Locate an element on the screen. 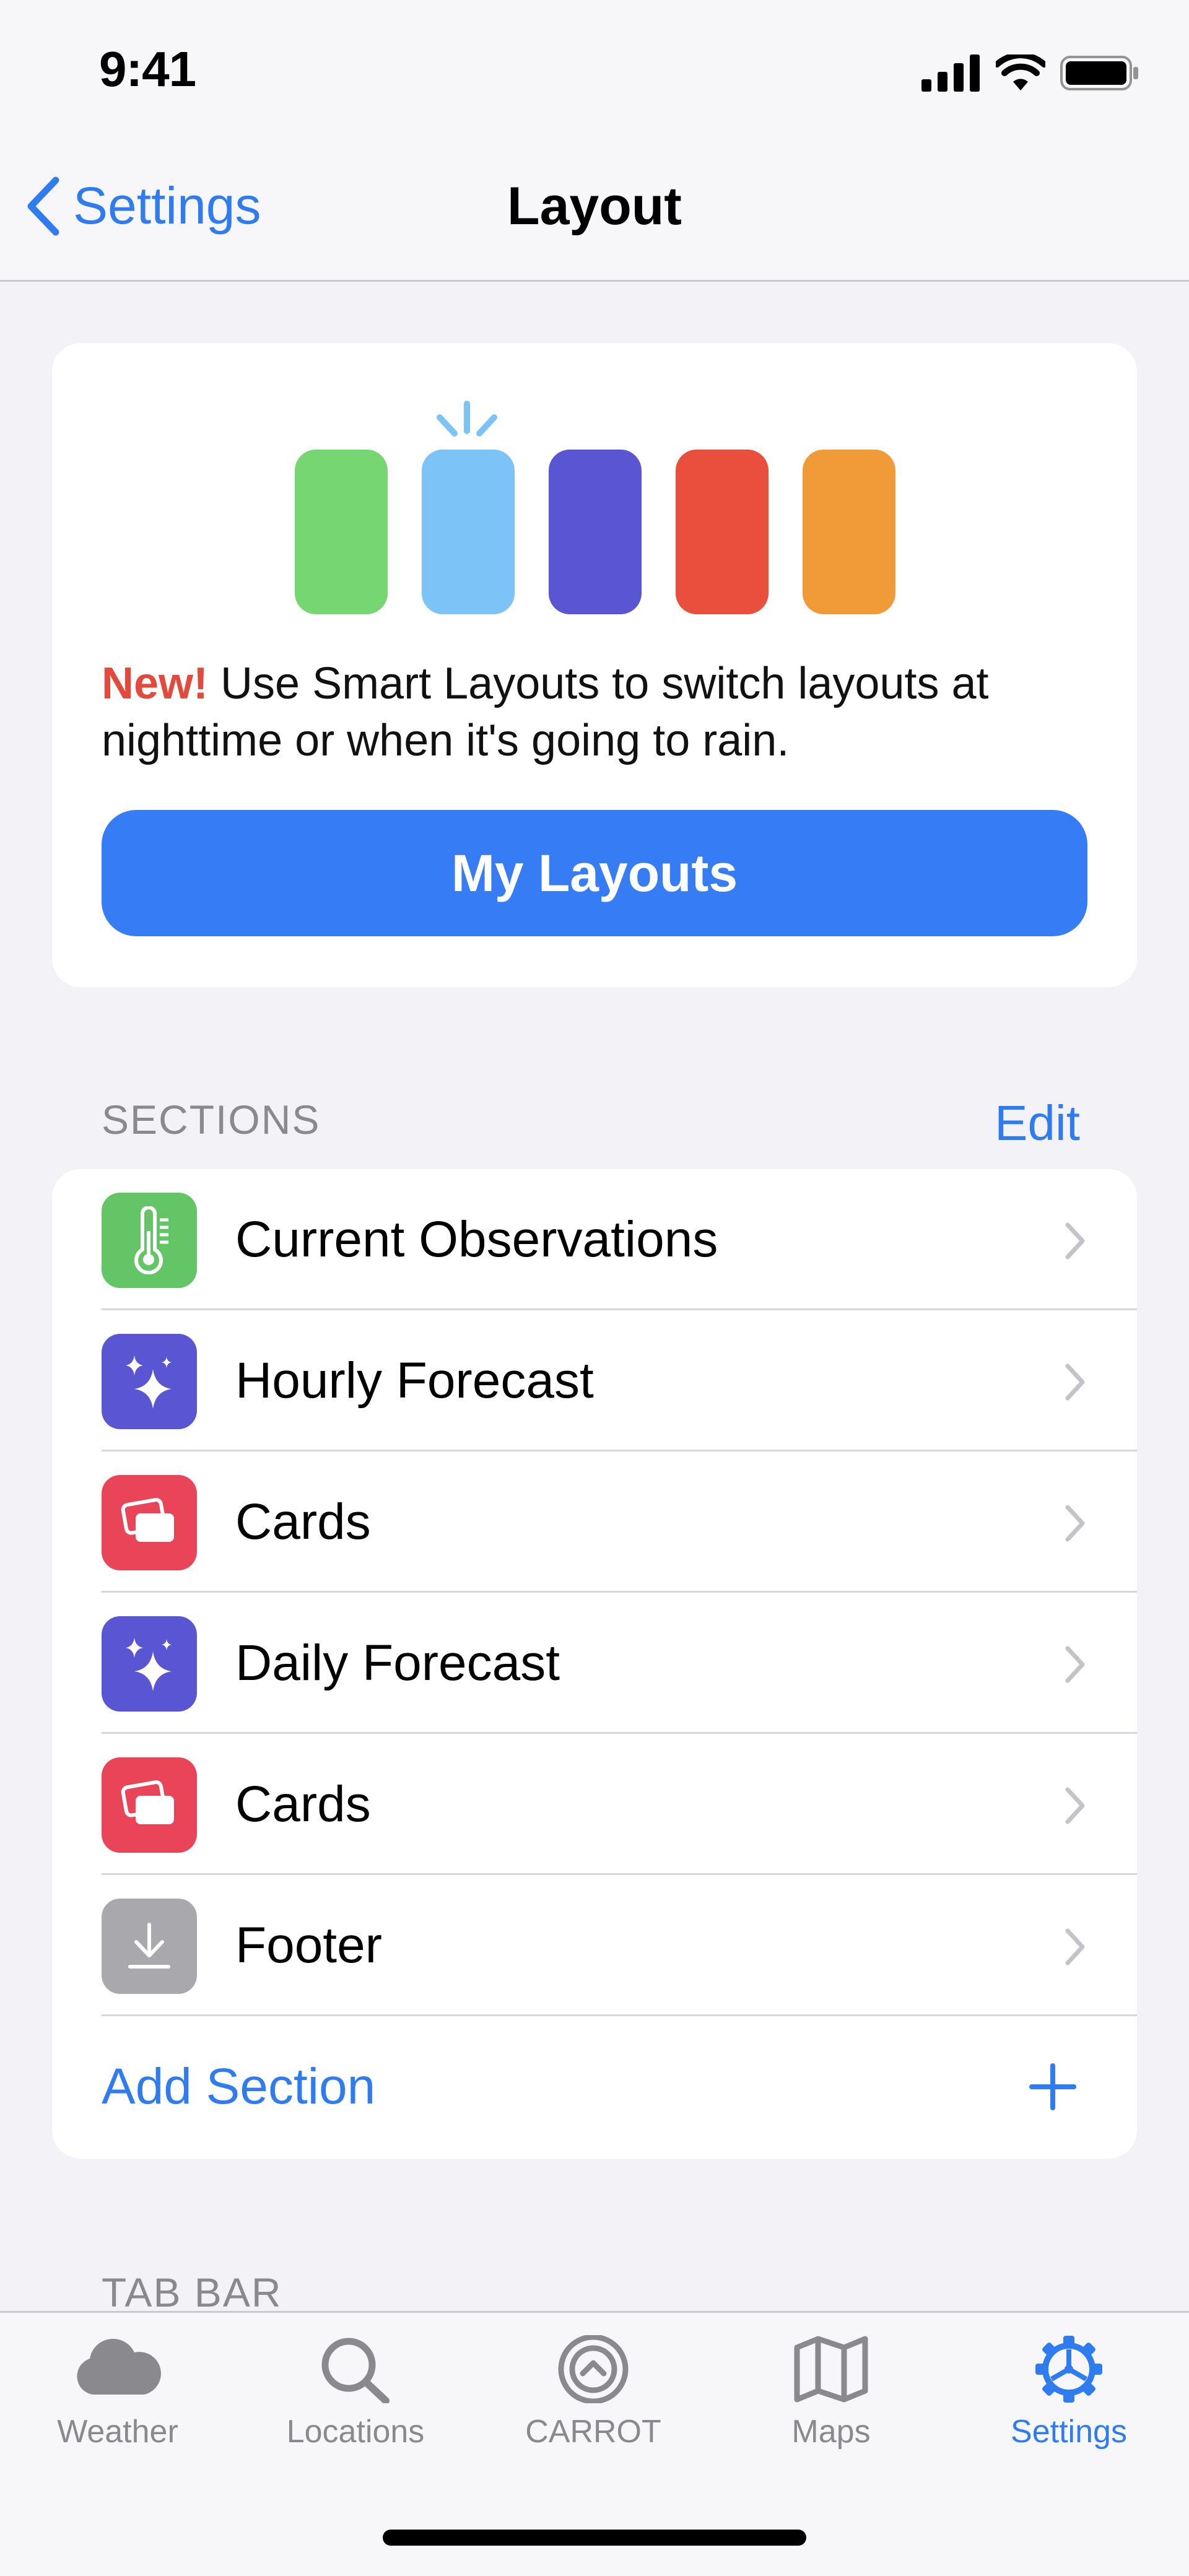 This screenshot has width=1189, height=2576. thermometer-icon is located at coordinates (151, 1240).